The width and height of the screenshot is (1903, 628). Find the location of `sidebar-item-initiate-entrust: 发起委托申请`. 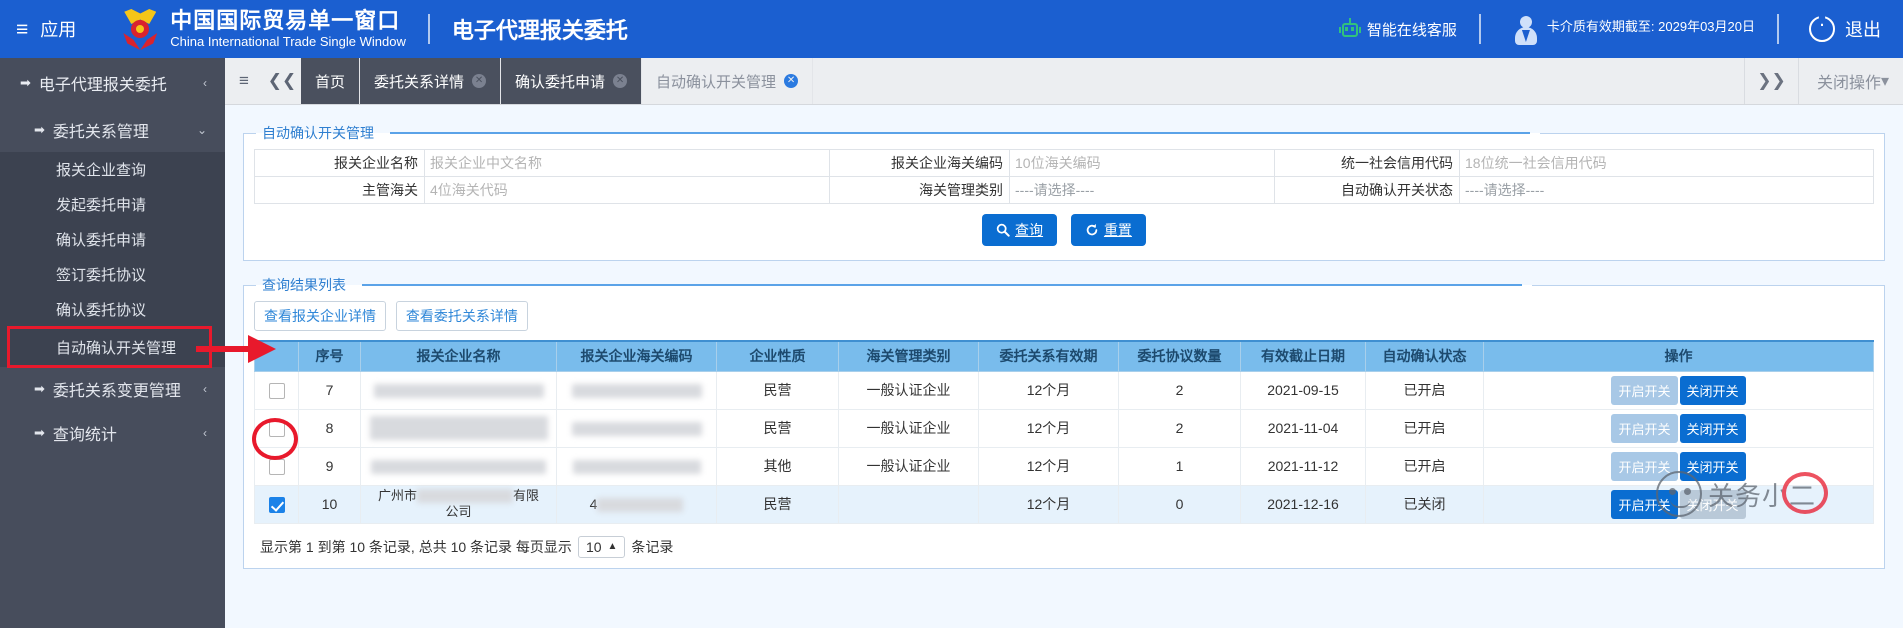

sidebar-item-initiate-entrust: 发起委托申请 is located at coordinates (112, 204).